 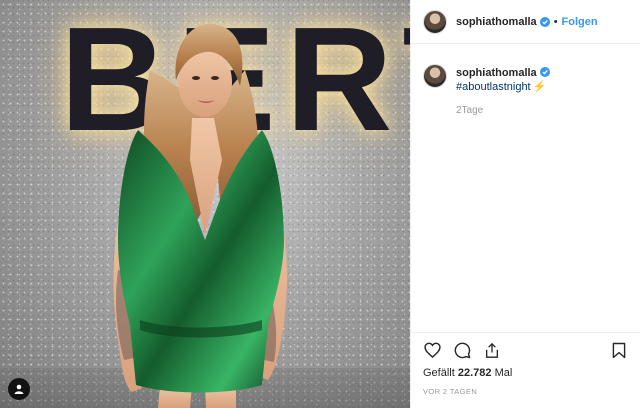 I want to click on caption-body: sophiathomalla #aboutlastnight ⚡ 2Tage, so click(x=542, y=91).